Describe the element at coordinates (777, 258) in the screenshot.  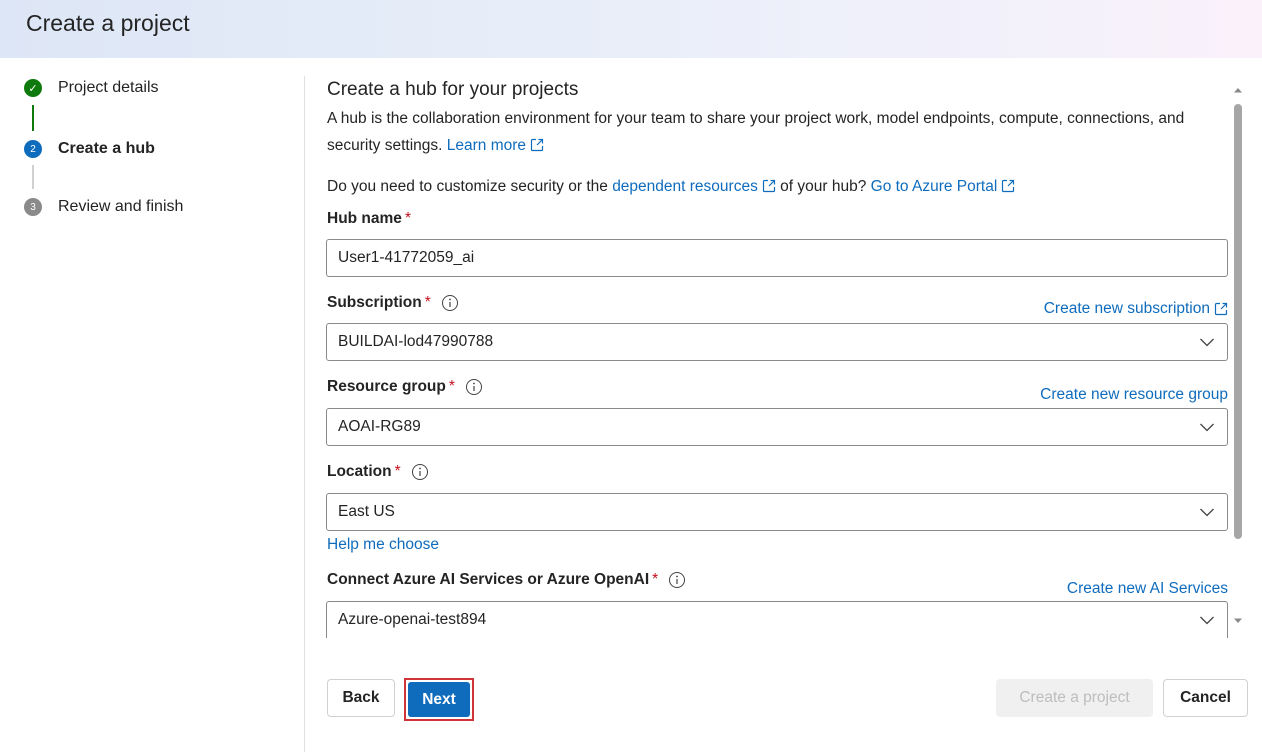
I see `hub-name-input: User1-41772059_ai` at that location.